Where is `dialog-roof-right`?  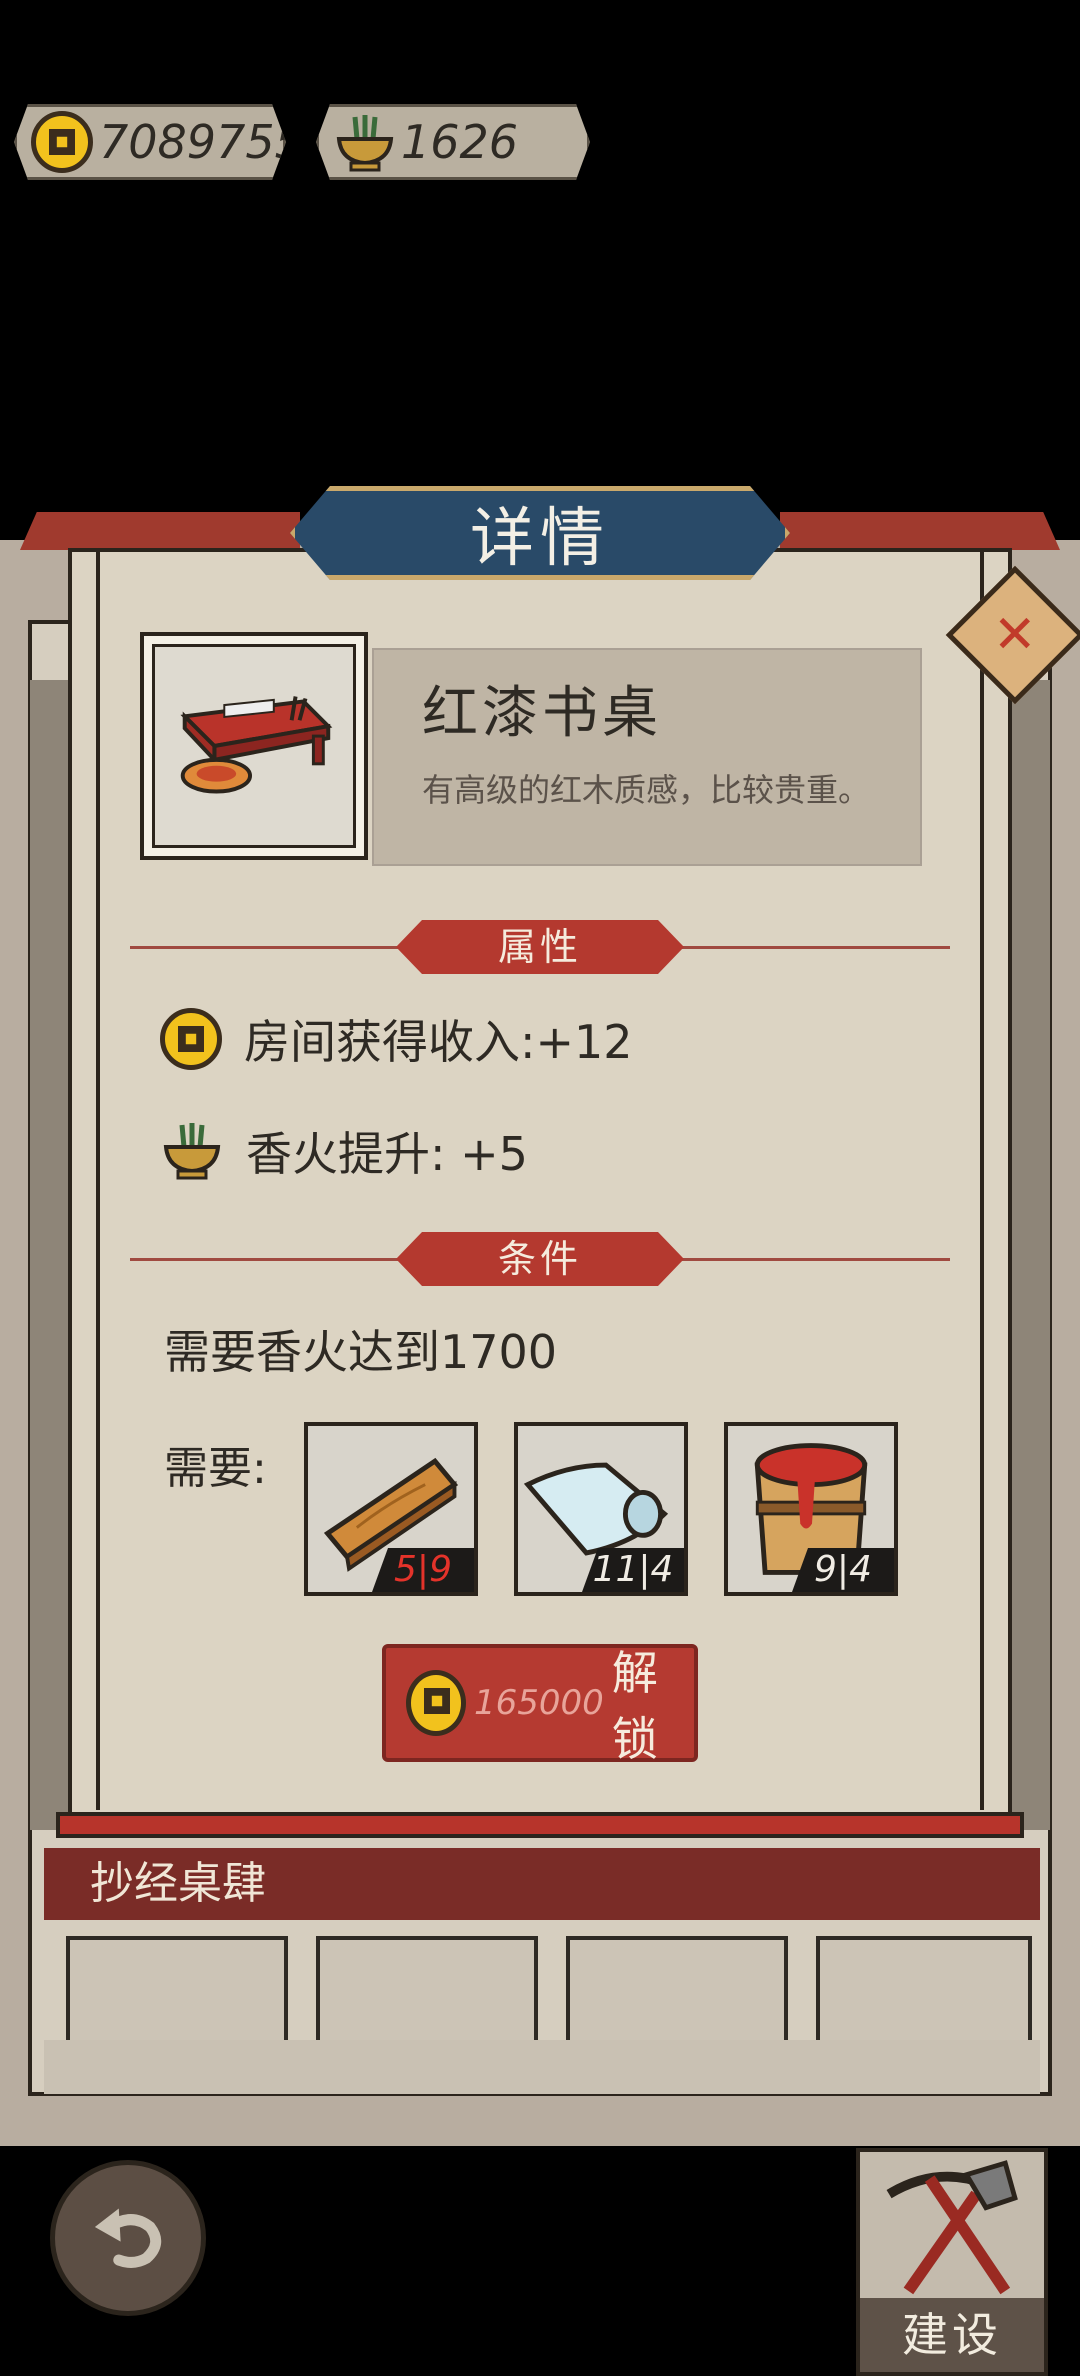 dialog-roof-right is located at coordinates (920, 531).